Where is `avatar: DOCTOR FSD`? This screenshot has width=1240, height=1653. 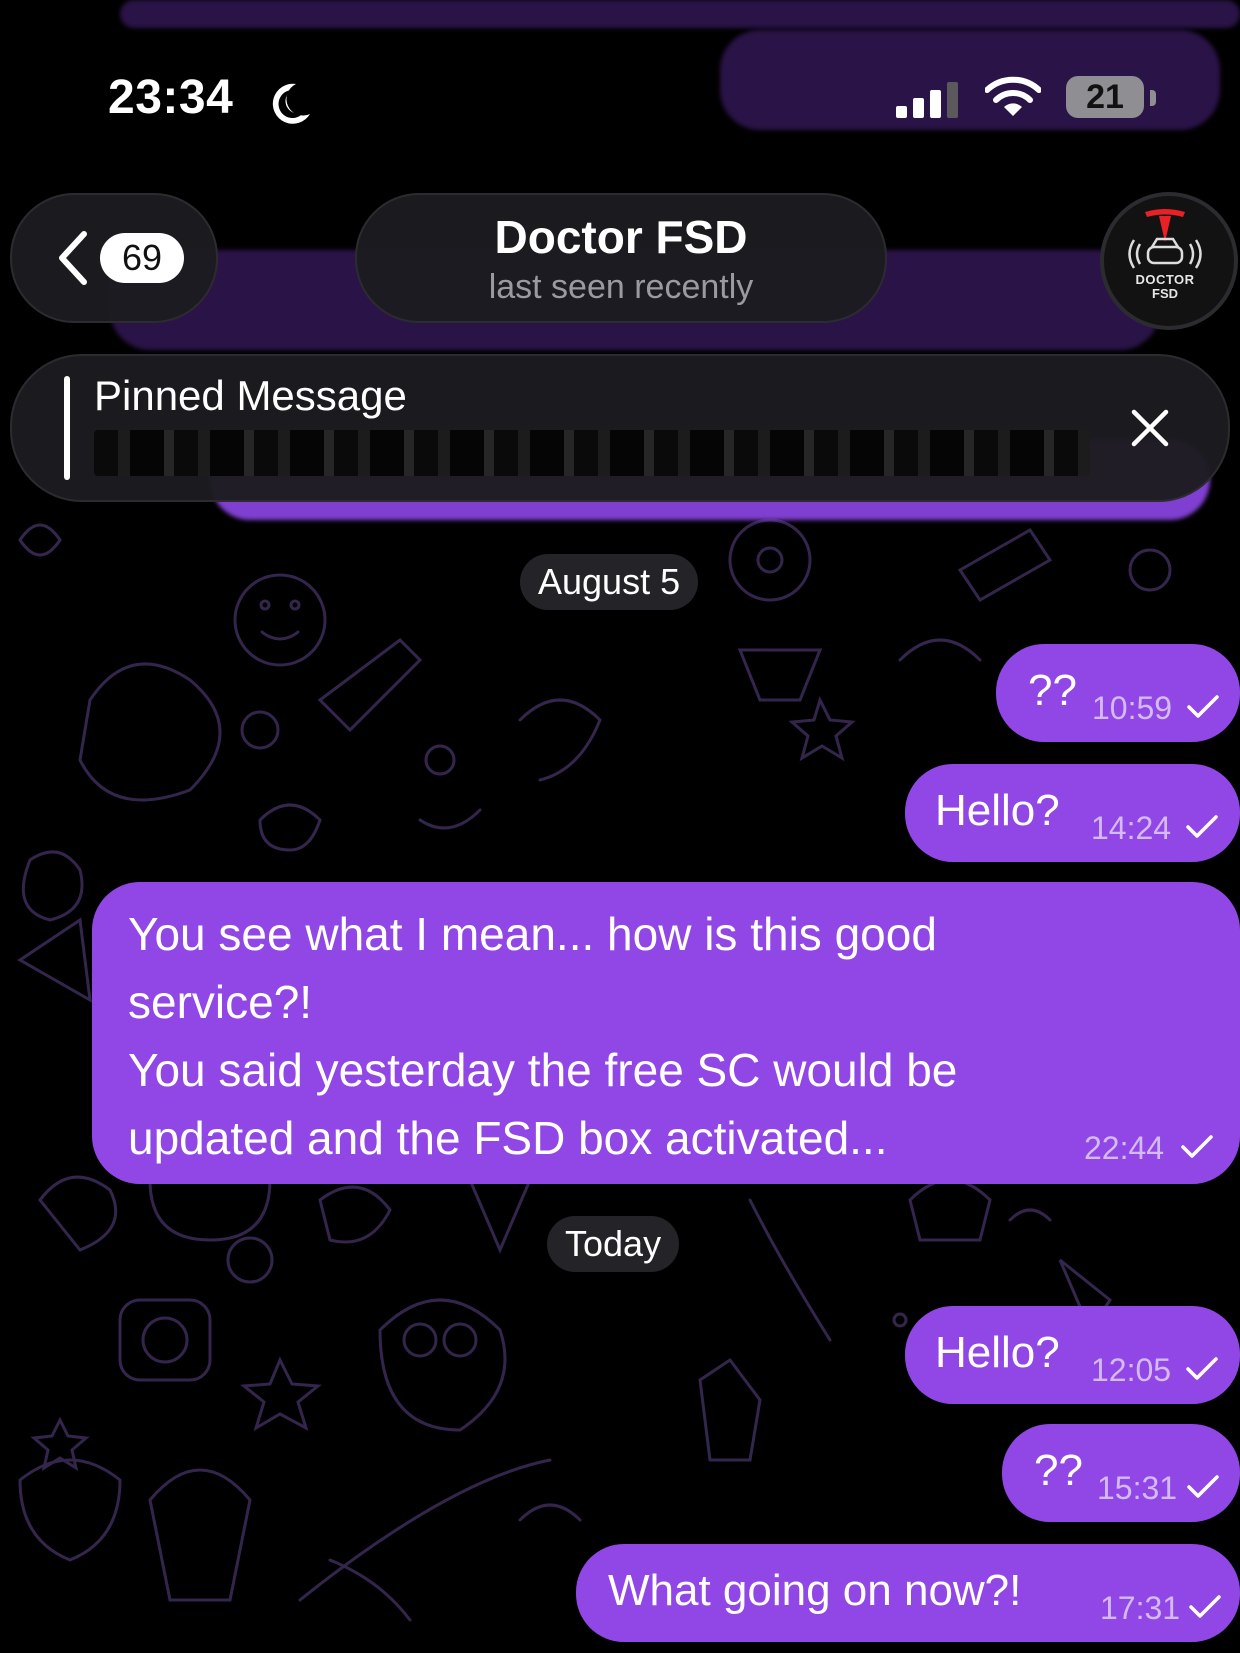 avatar: DOCTOR FSD is located at coordinates (1169, 261).